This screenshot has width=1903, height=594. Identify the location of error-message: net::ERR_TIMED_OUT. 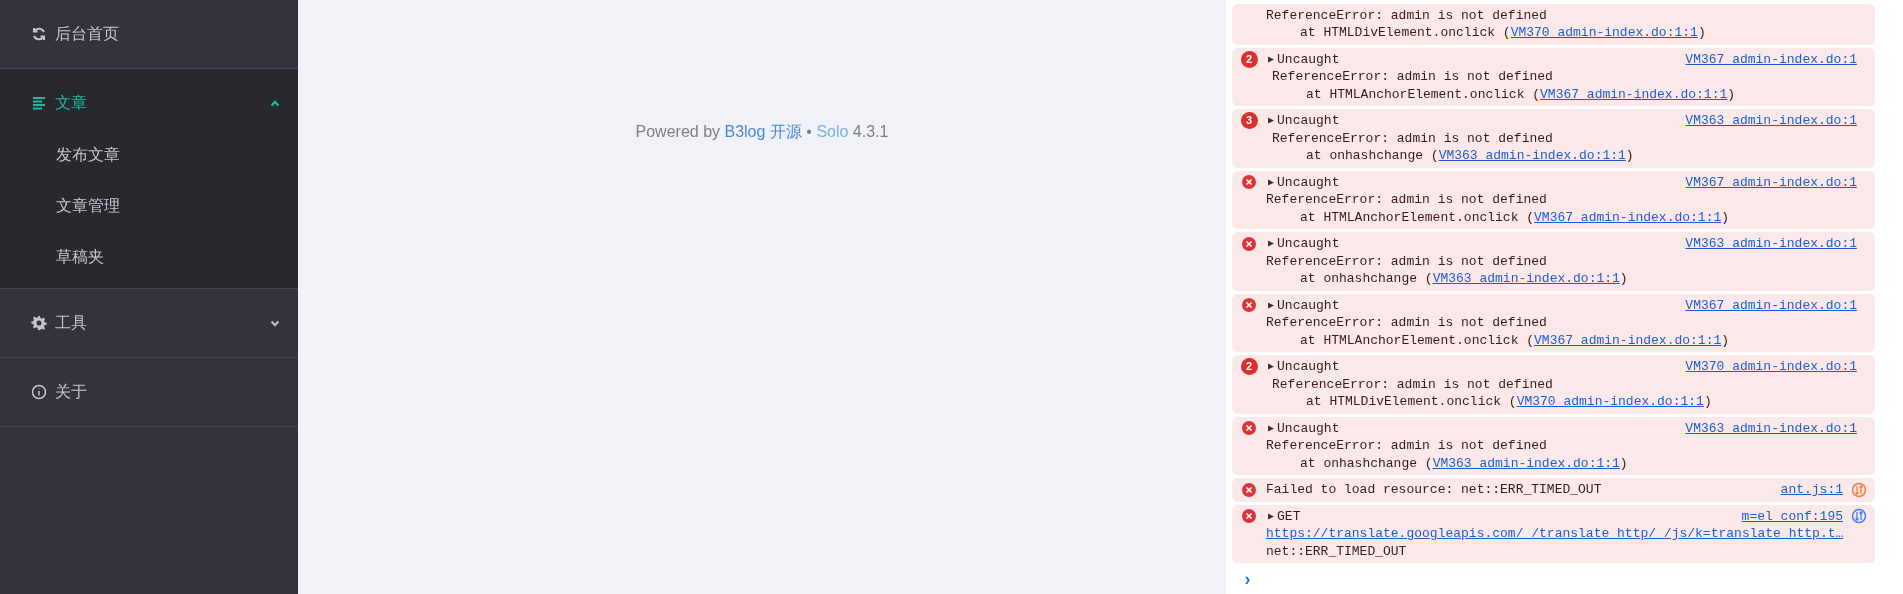
(1336, 551).